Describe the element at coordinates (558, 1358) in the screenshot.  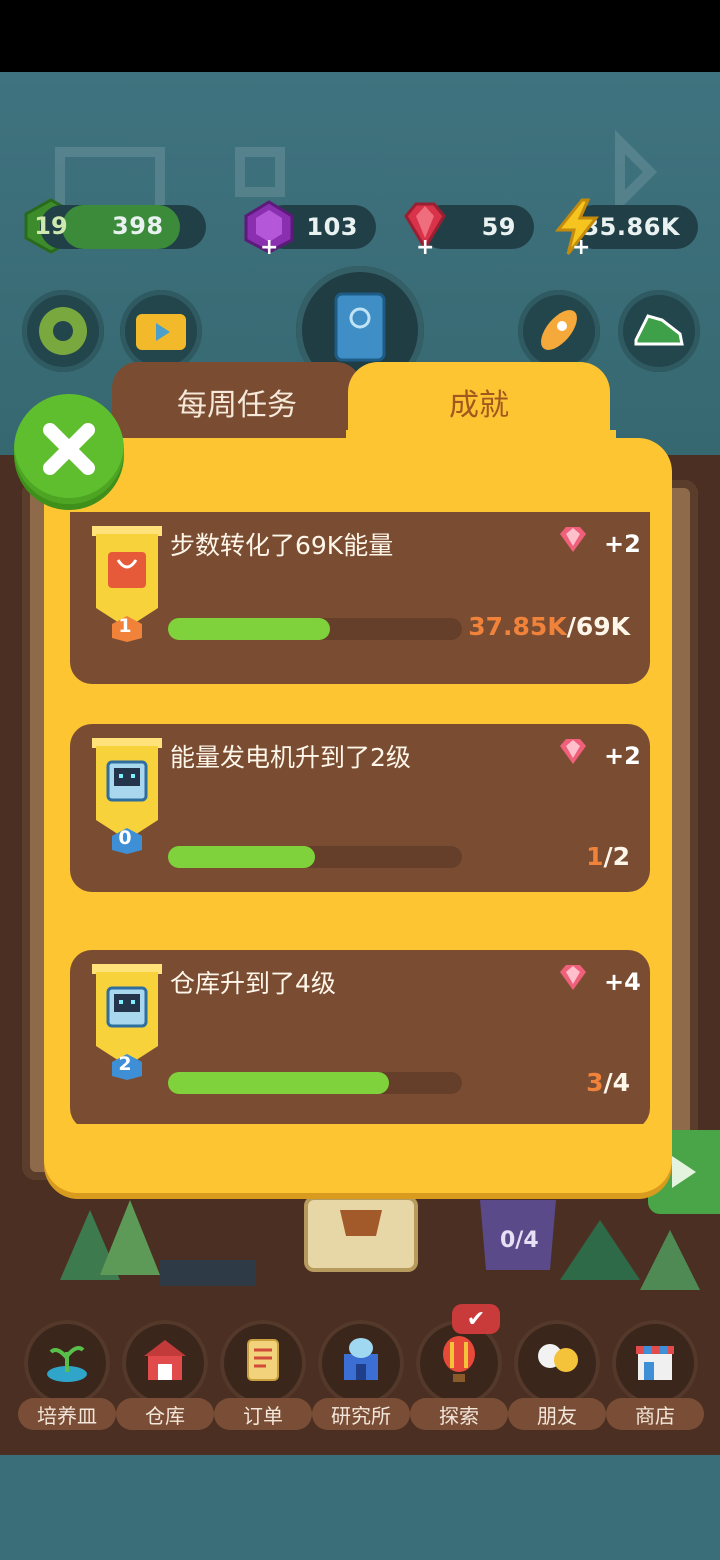
I see `friends-icon` at that location.